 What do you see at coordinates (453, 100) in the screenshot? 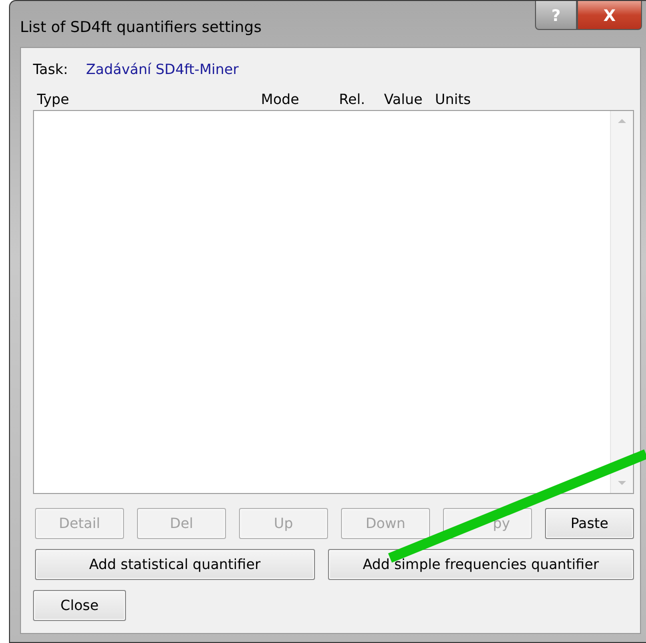
I see `column-header: Units` at bounding box center [453, 100].